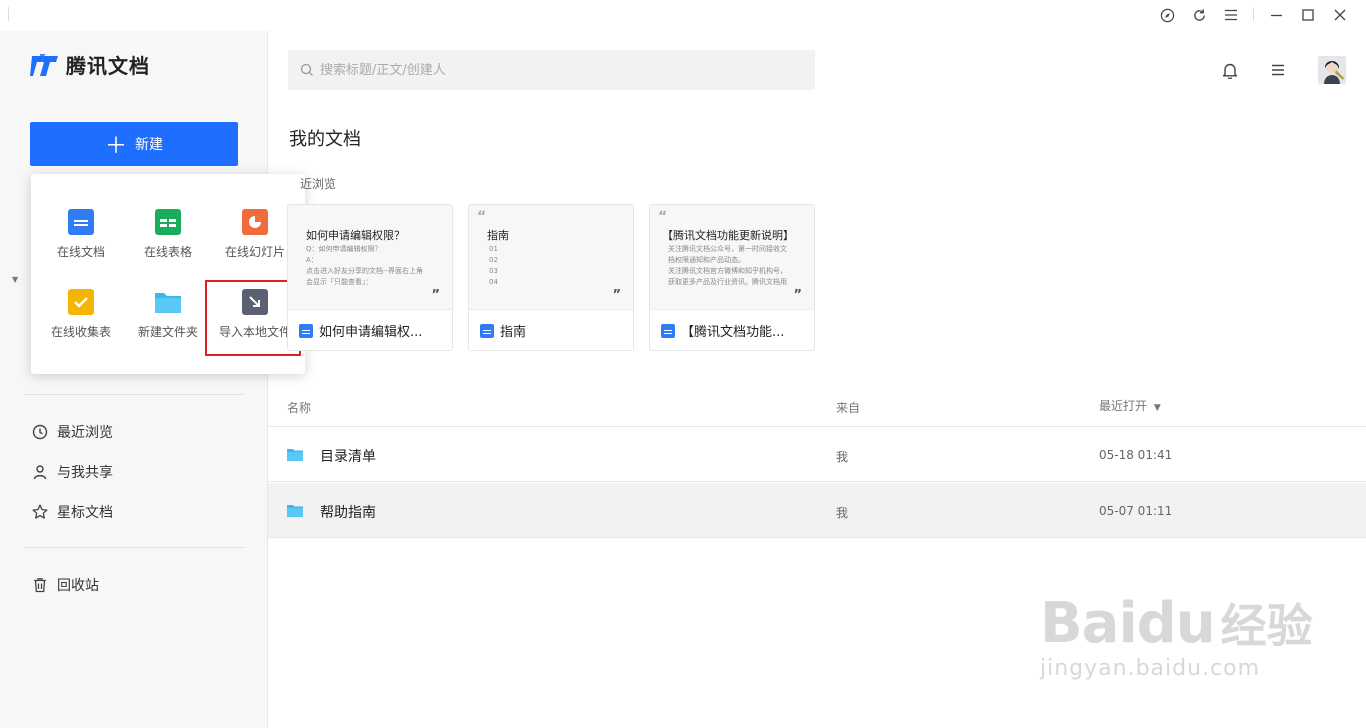 This screenshot has height=728, width=1366. Describe the element at coordinates (817, 454) in the screenshot. I see `table-row: 目录清单 我 05-18 01:41` at that location.